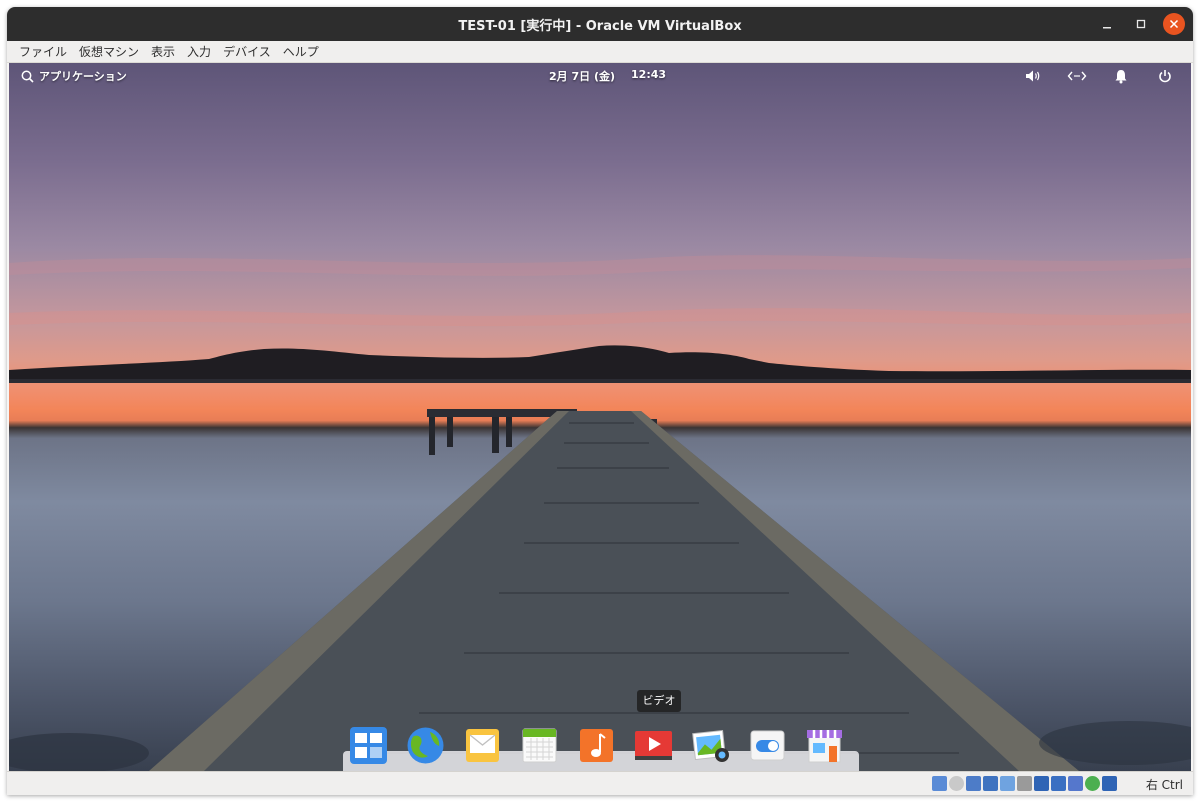 The image size is (1200, 802). What do you see at coordinates (582, 76) in the screenshot?
I see `date-label: 2月 7日 (金)` at bounding box center [582, 76].